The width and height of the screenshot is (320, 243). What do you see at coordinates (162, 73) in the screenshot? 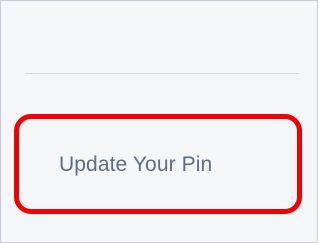
I see `menu-divider` at bounding box center [162, 73].